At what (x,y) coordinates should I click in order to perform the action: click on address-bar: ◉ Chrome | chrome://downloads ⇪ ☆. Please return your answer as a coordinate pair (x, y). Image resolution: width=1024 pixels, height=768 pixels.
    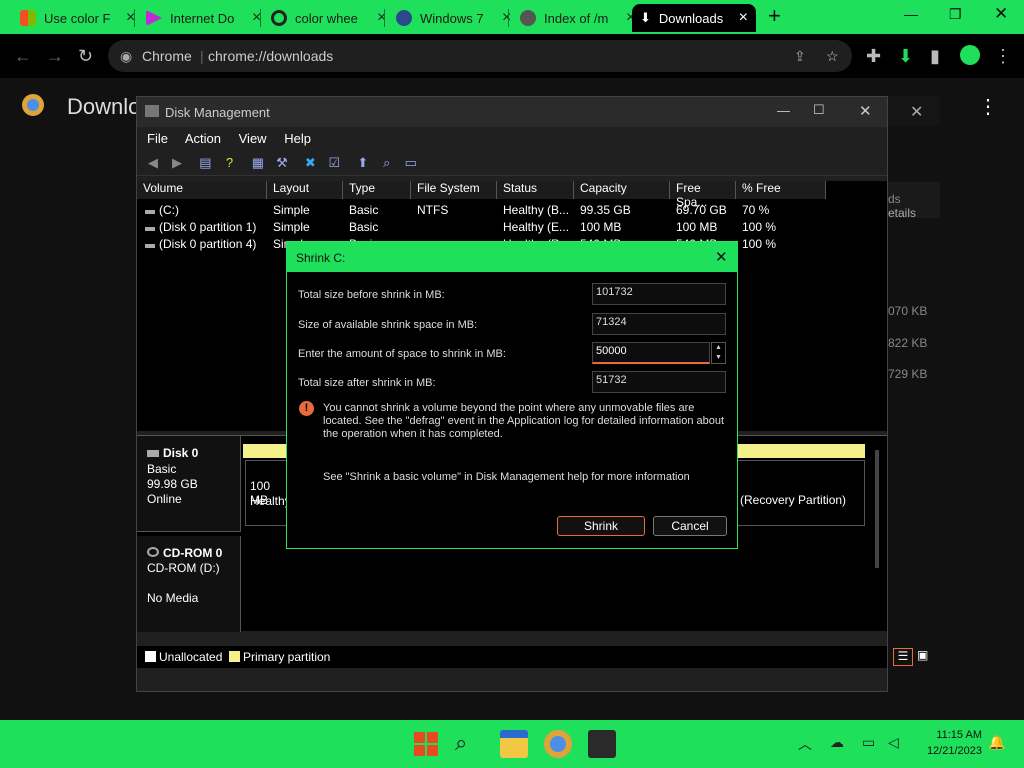
    Looking at the image, I should click on (480, 56).